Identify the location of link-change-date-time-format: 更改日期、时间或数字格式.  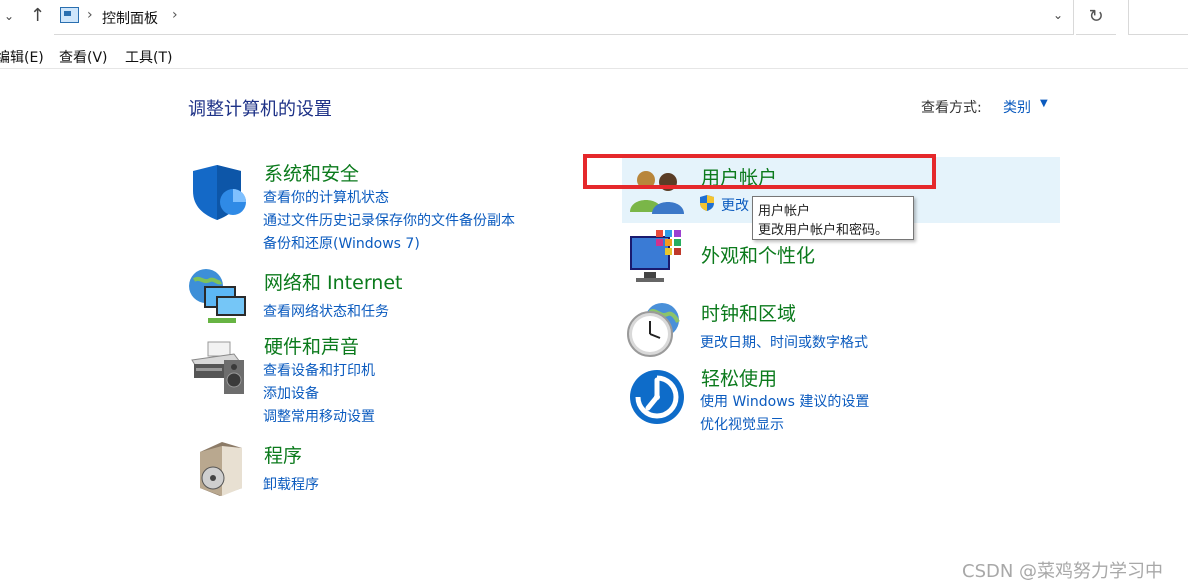
(784, 342).